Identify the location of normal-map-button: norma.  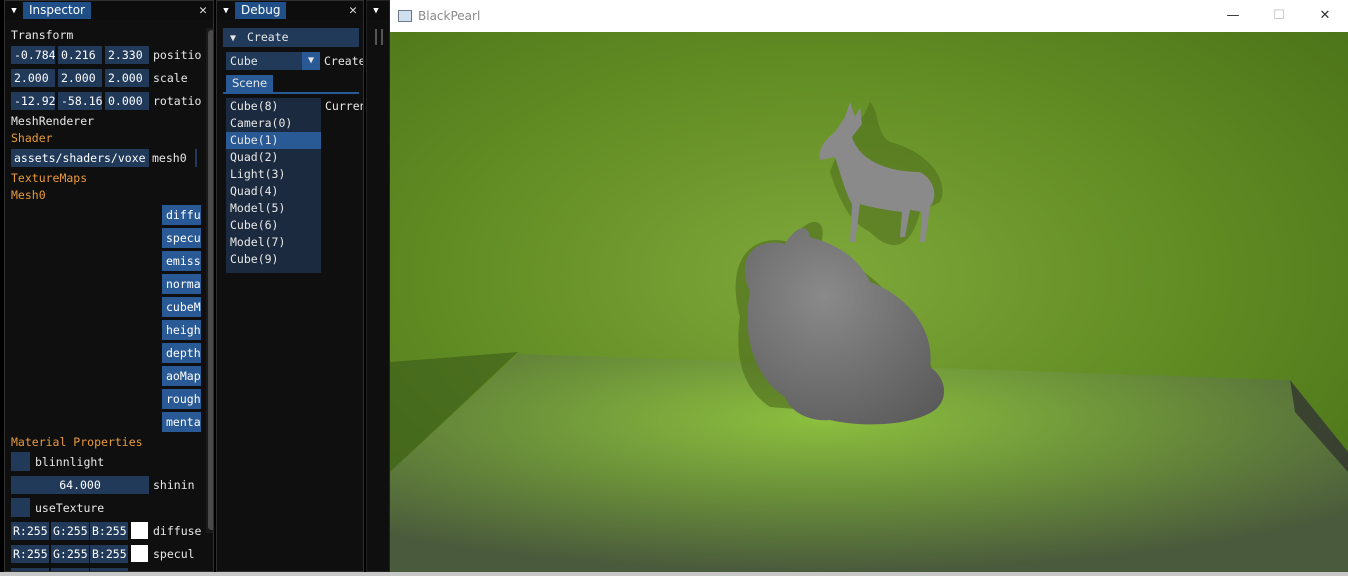
(181, 284).